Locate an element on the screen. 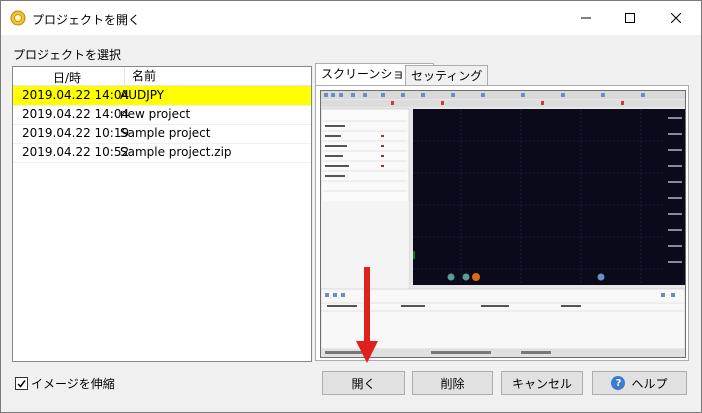 The width and height of the screenshot is (702, 413). row-name: AUDJPY is located at coordinates (142, 95).